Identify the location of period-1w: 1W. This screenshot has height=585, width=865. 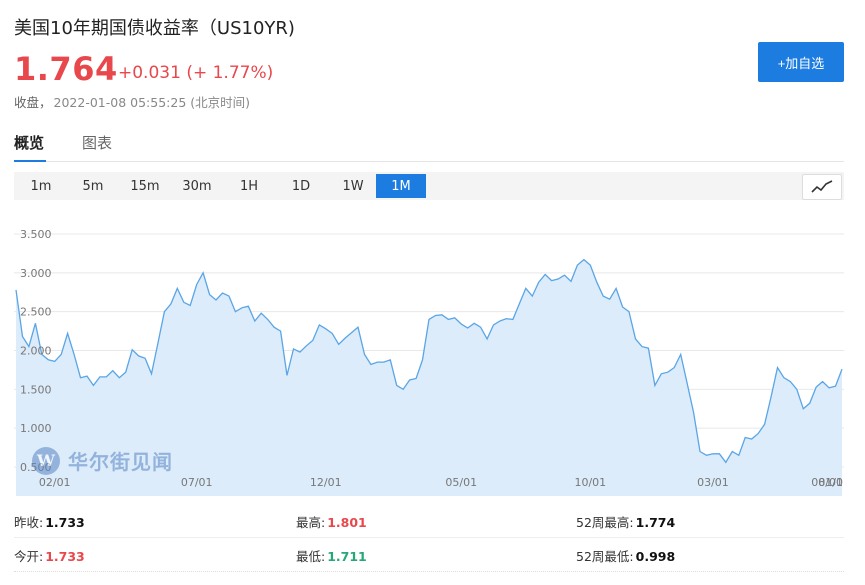
(353, 186).